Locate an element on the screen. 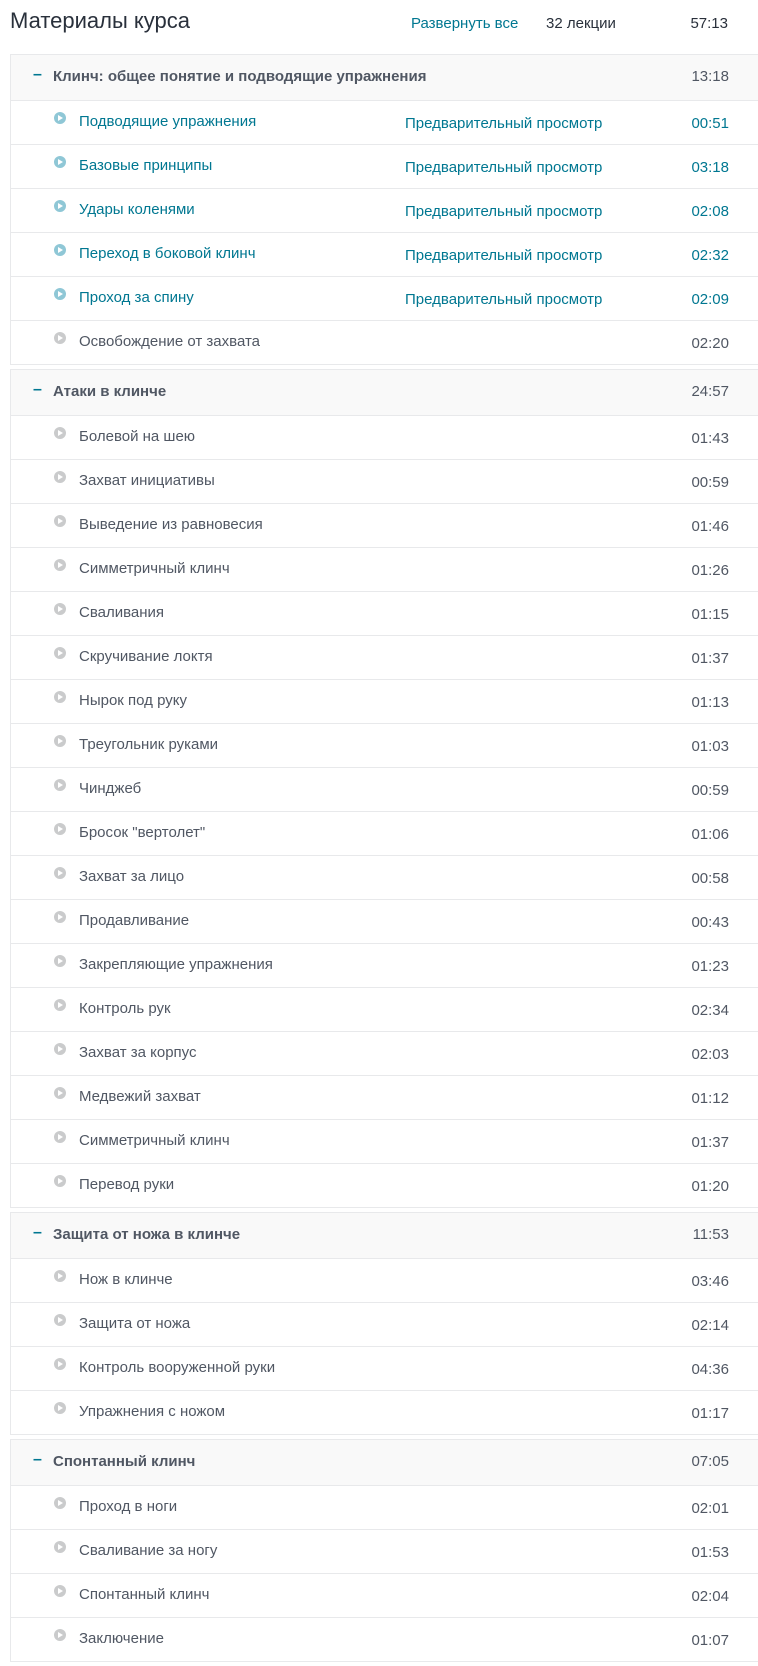 This screenshot has width=758, height=1666. lecture-row: Бросок "вертолет" 01:06 is located at coordinates (384, 834).